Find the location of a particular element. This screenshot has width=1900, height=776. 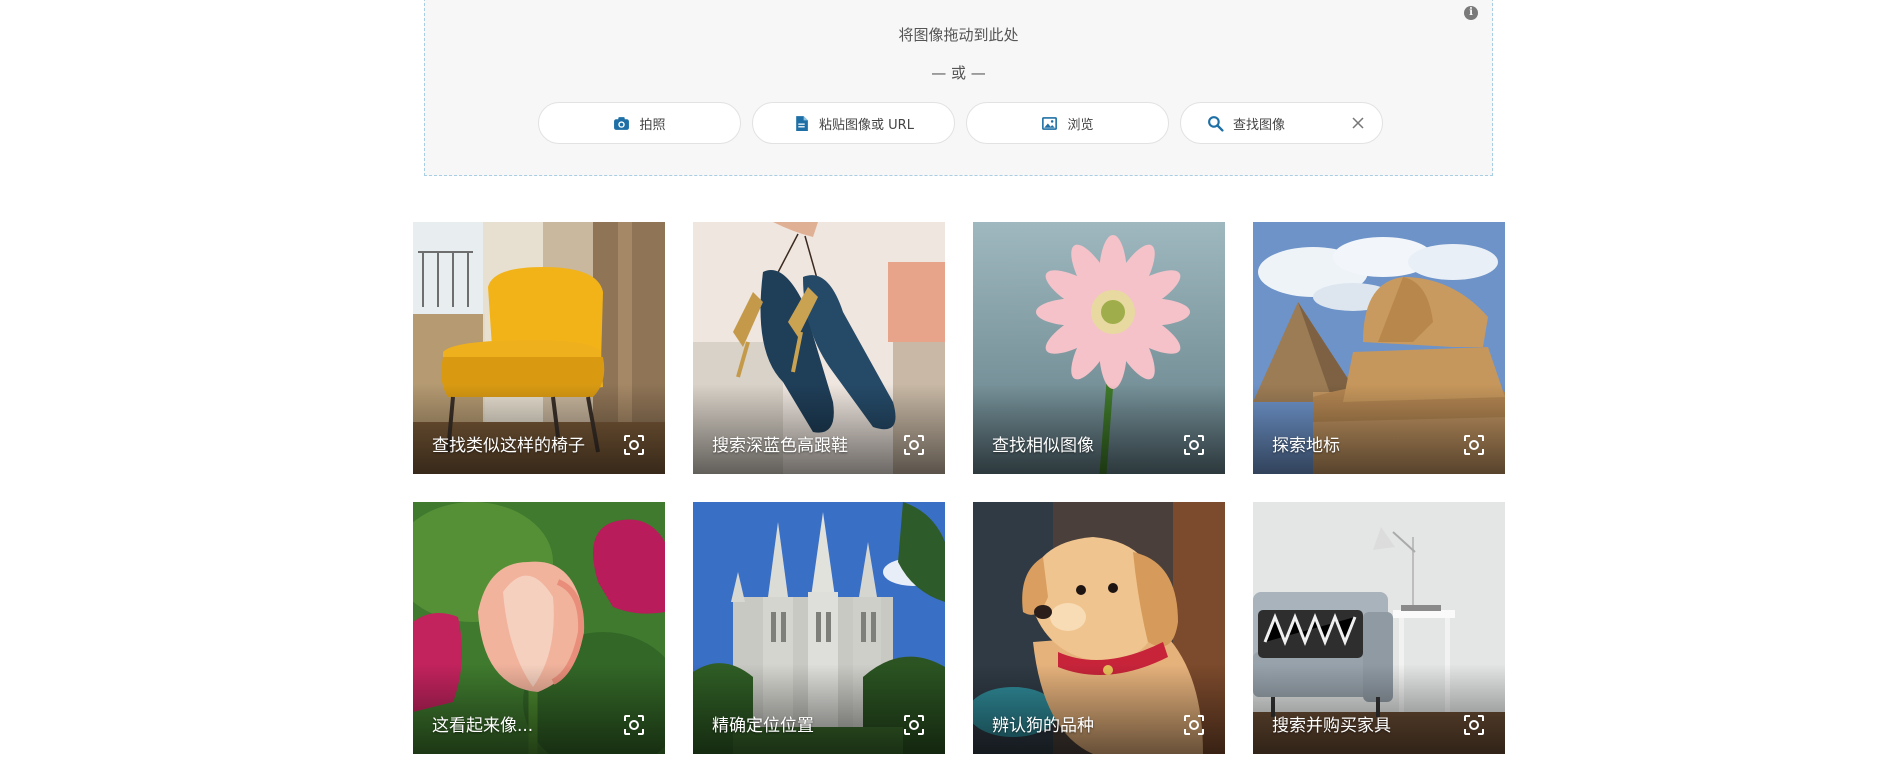

example-tile-chair: 查找类似这样的椅子 is located at coordinates (539, 348).